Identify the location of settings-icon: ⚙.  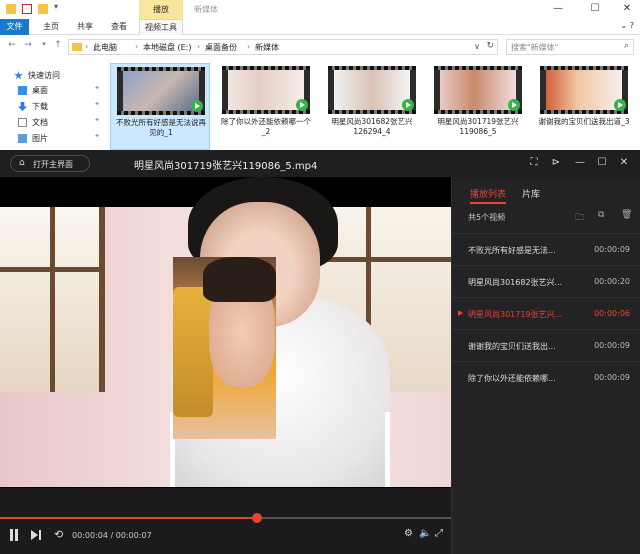
(408, 533).